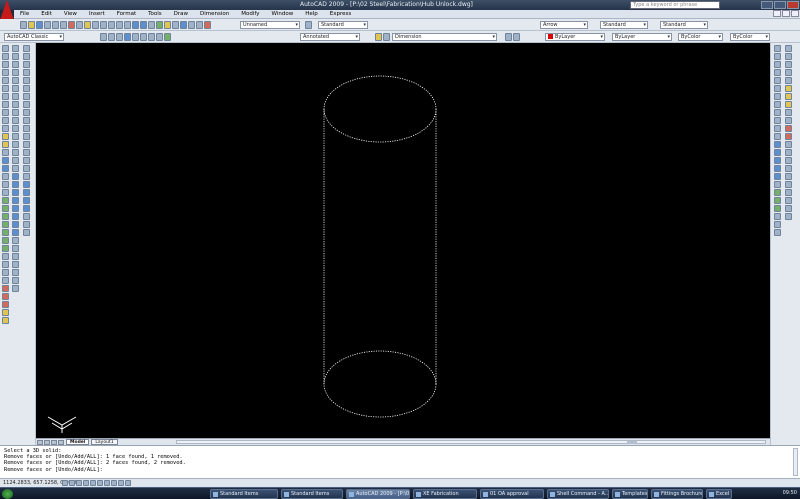 This screenshot has height=499, width=800. What do you see at coordinates (26, 48) in the screenshot?
I see `temp-track-icon` at bounding box center [26, 48].